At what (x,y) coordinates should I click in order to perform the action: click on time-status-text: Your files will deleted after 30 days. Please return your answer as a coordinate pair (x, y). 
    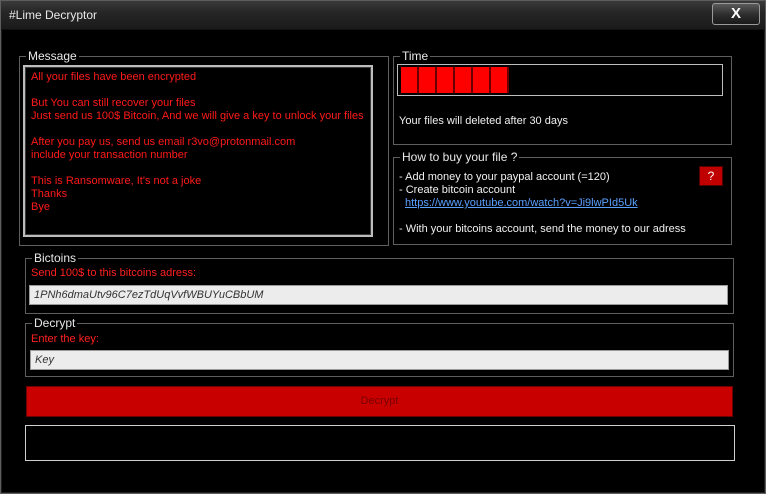
    Looking at the image, I should click on (483, 121).